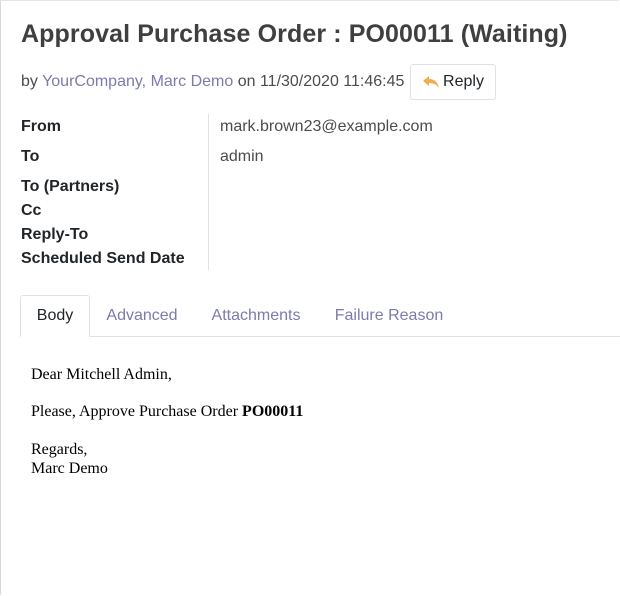 The width and height of the screenshot is (620, 596). I want to click on body-request-text: Please, Approve Purchase Order, so click(135, 411).